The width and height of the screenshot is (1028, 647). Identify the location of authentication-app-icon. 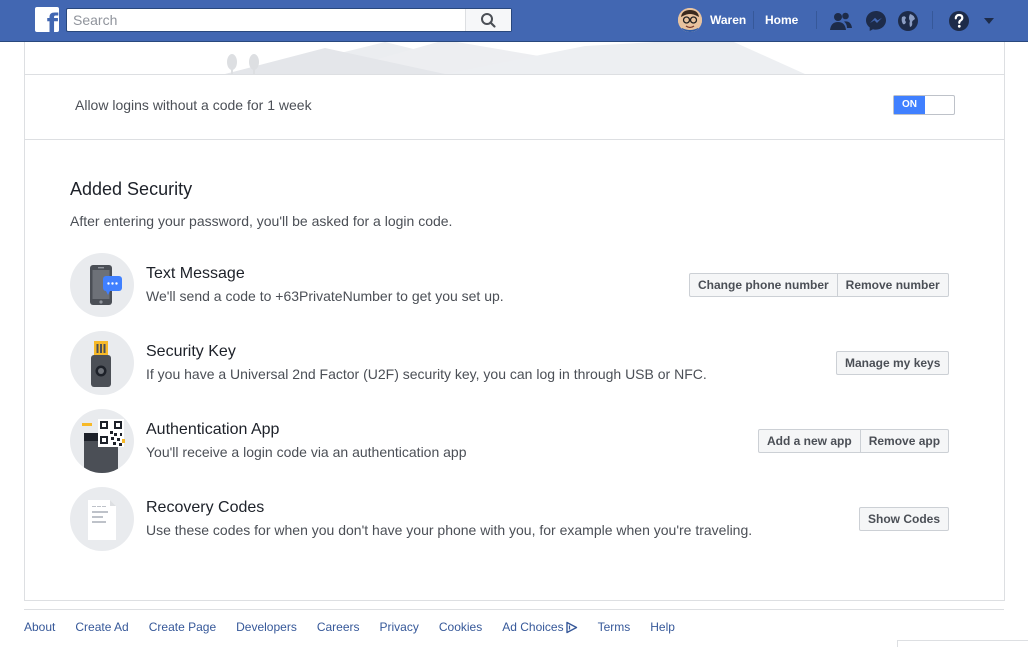
(102, 441).